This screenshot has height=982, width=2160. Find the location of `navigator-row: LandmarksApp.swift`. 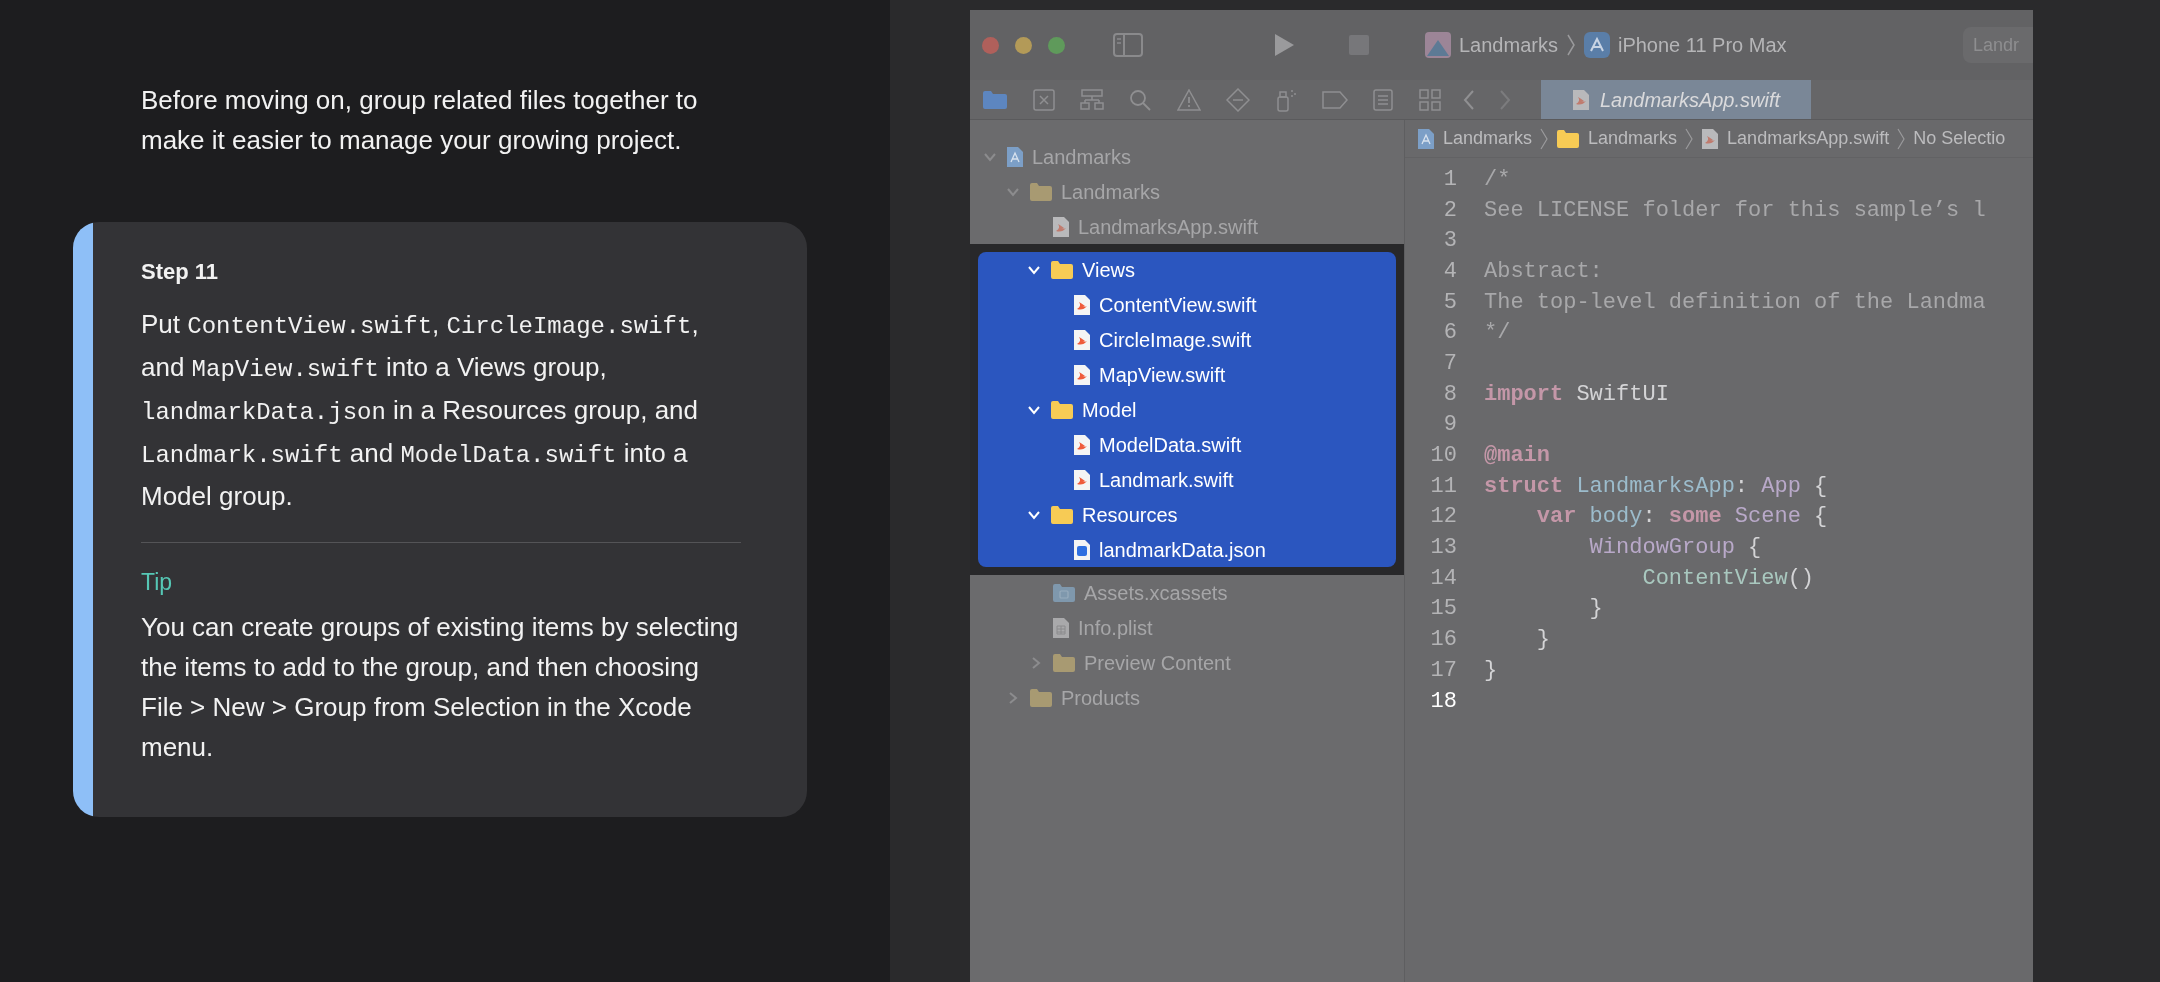

navigator-row: LandmarksApp.swift is located at coordinates (1187, 226).